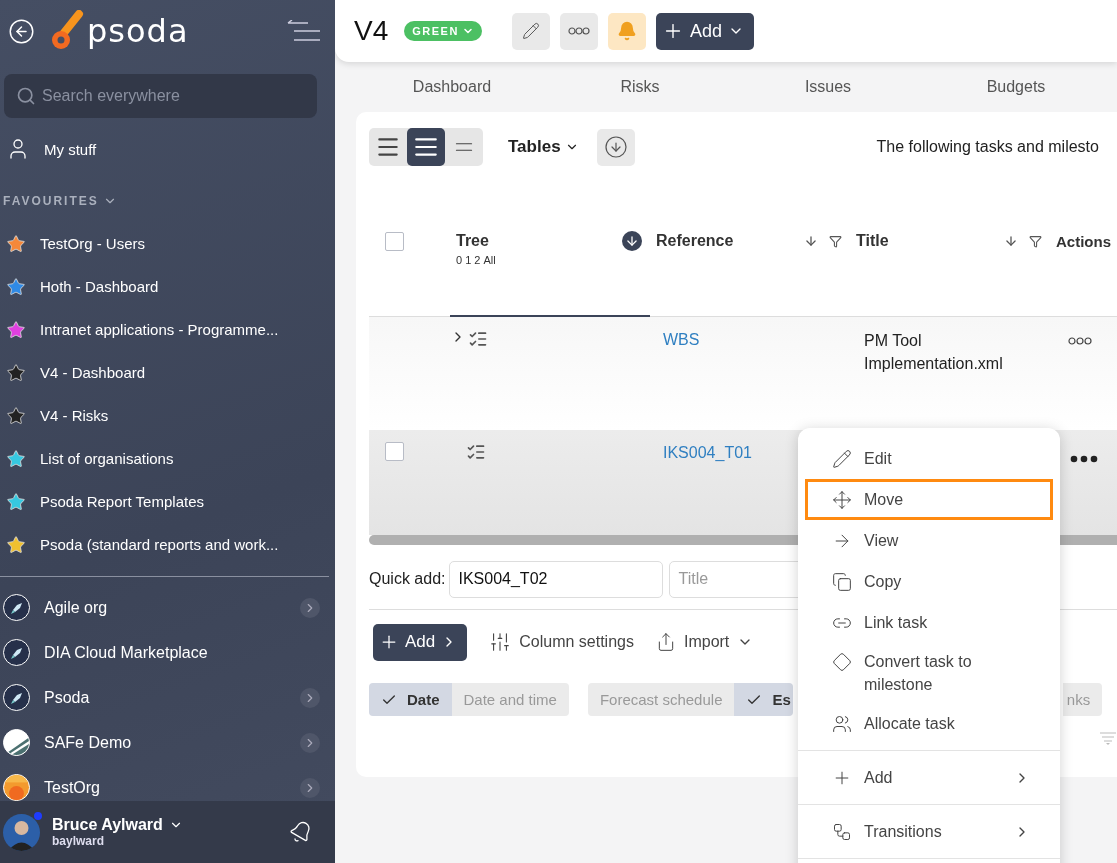 This screenshot has height=863, width=1117. I want to click on favourite-item: V4 - Dashboard, so click(93, 372).